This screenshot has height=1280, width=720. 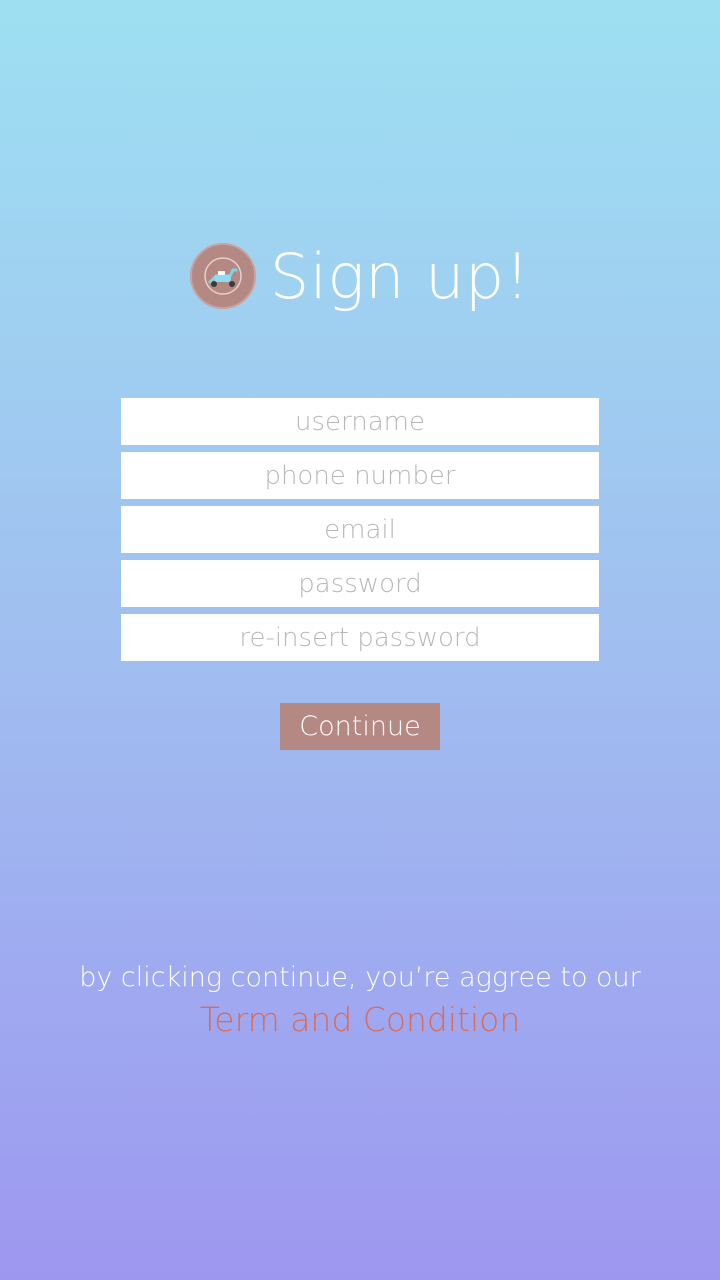 I want to click on continue-button: Continue, so click(x=360, y=726).